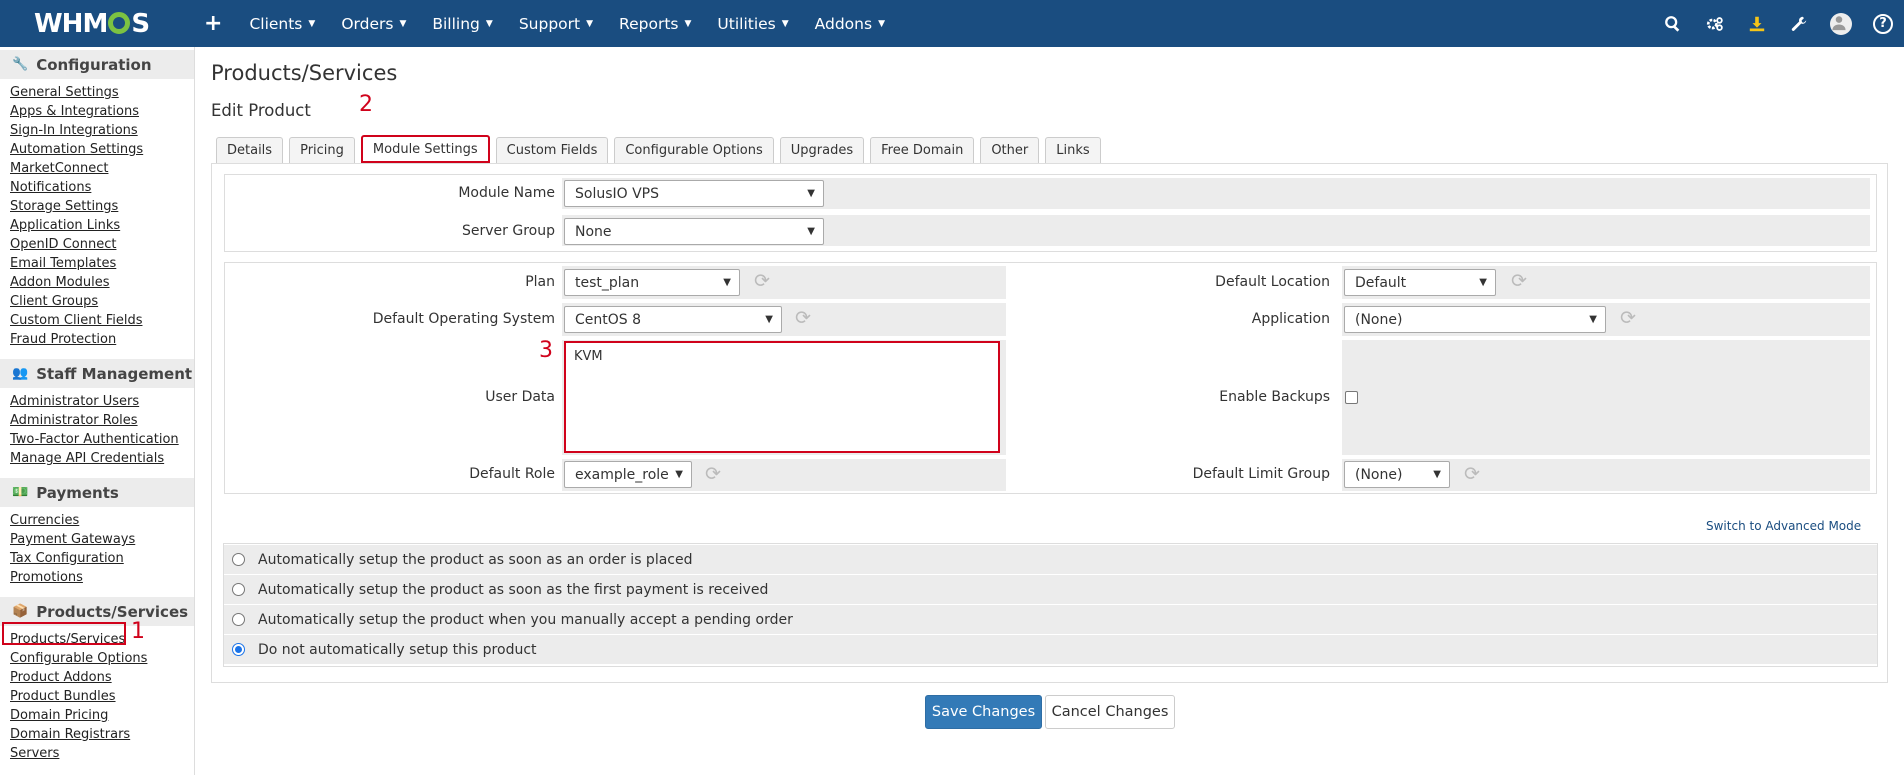 This screenshot has width=1904, height=775. What do you see at coordinates (694, 231) in the screenshot?
I see `server-group-select: None ▼` at bounding box center [694, 231].